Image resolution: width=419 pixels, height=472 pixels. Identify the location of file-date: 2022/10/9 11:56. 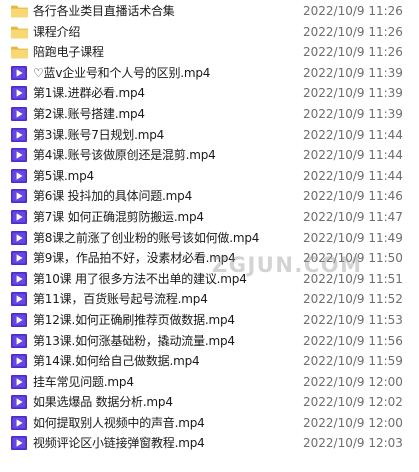
(353, 340).